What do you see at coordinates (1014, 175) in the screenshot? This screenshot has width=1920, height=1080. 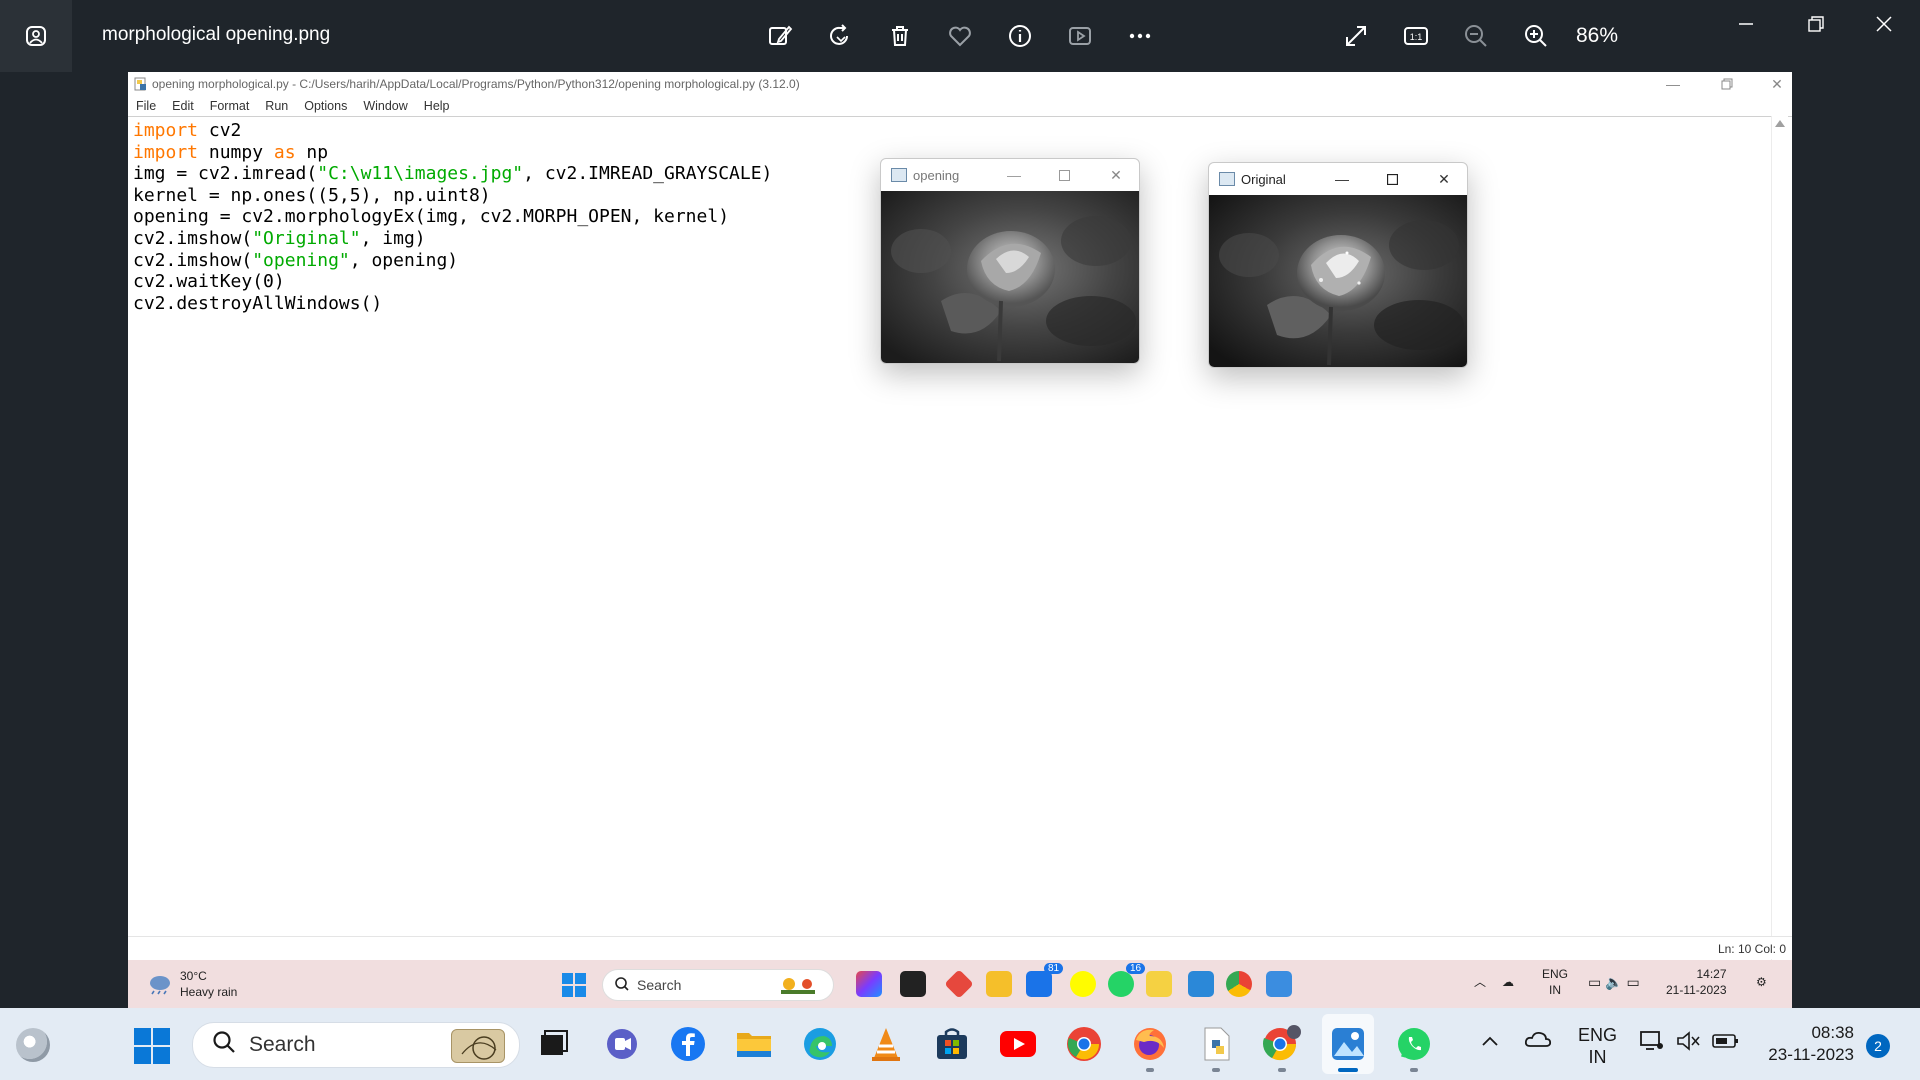 I see `opening-minimize-icon: —` at bounding box center [1014, 175].